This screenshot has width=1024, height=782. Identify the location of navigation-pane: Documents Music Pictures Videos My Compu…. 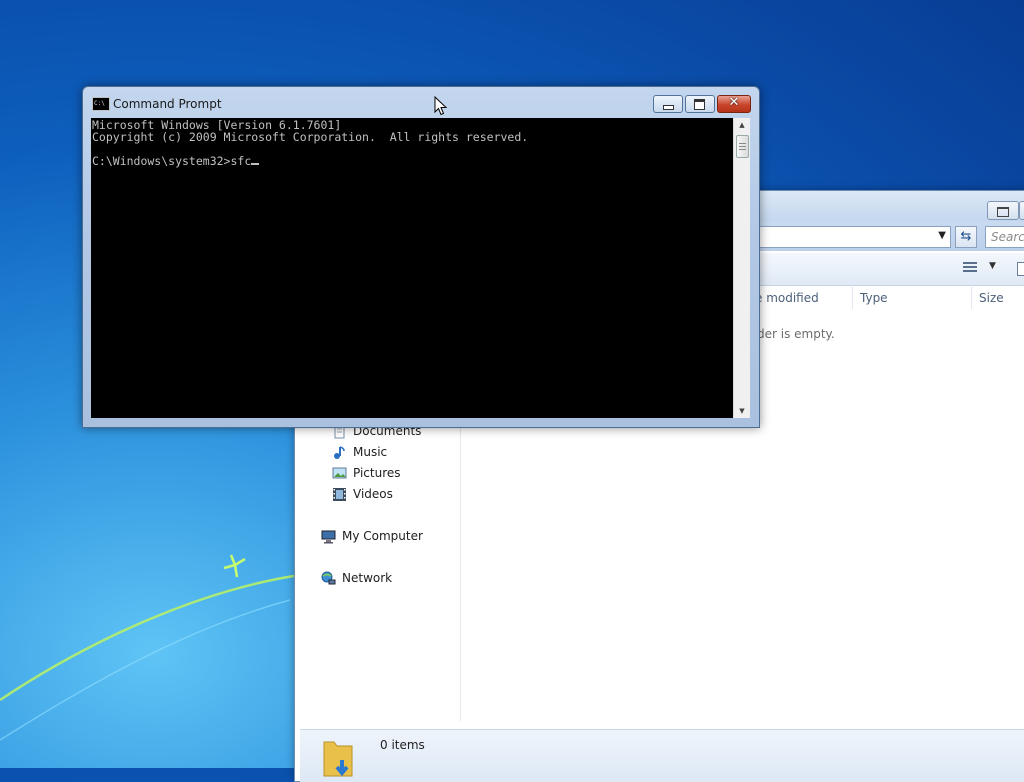
(380, 571).